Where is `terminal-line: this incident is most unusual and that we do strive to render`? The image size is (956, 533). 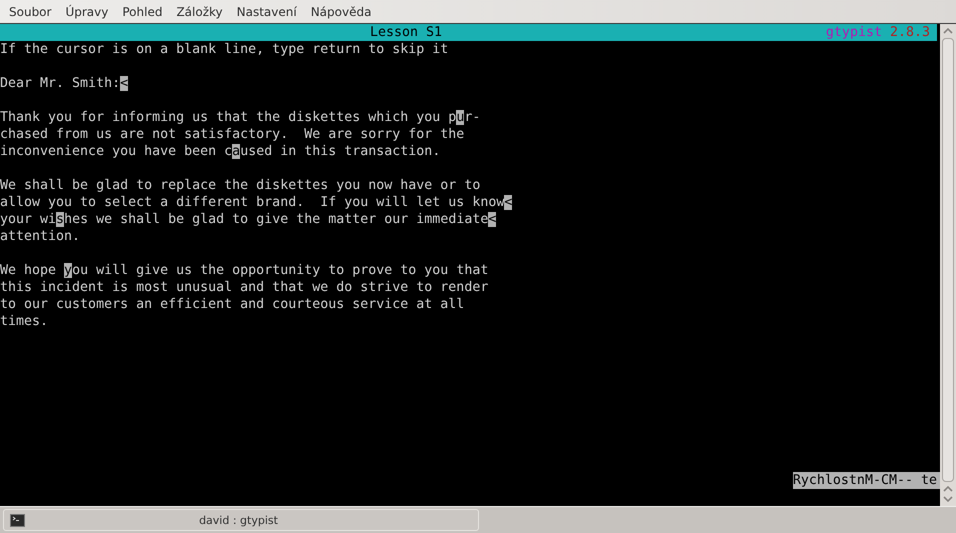 terminal-line: this incident is most unusual and that we do strive to render is located at coordinates (244, 287).